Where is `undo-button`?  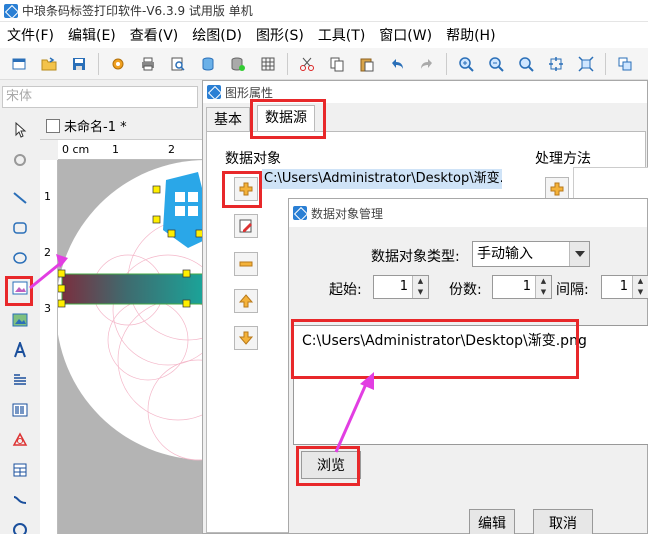
undo-button is located at coordinates (397, 64).